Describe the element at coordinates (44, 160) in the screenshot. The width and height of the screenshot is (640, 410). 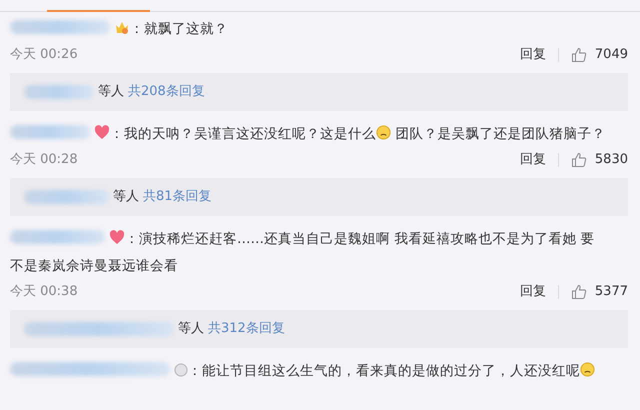
I see `timestamp: 今天 00:28` at that location.